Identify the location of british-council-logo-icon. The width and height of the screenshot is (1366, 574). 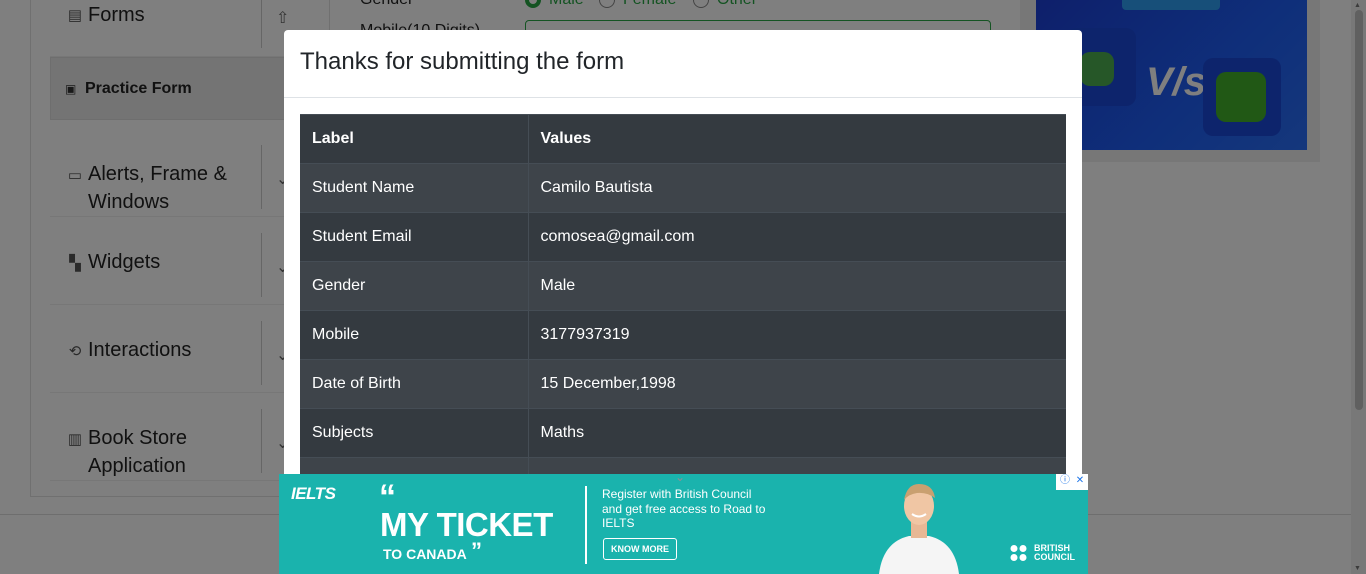
(1018, 553).